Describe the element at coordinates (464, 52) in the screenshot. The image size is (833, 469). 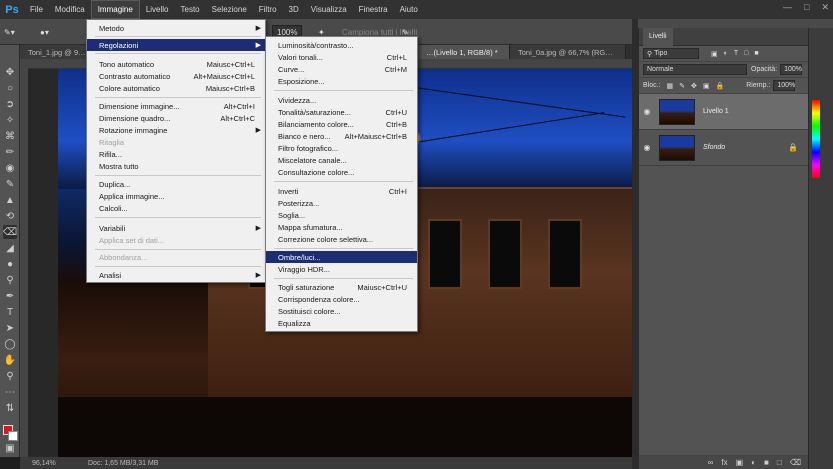
I see `tab-livello-1: …(Livello 1, RGB/8) *` at that location.